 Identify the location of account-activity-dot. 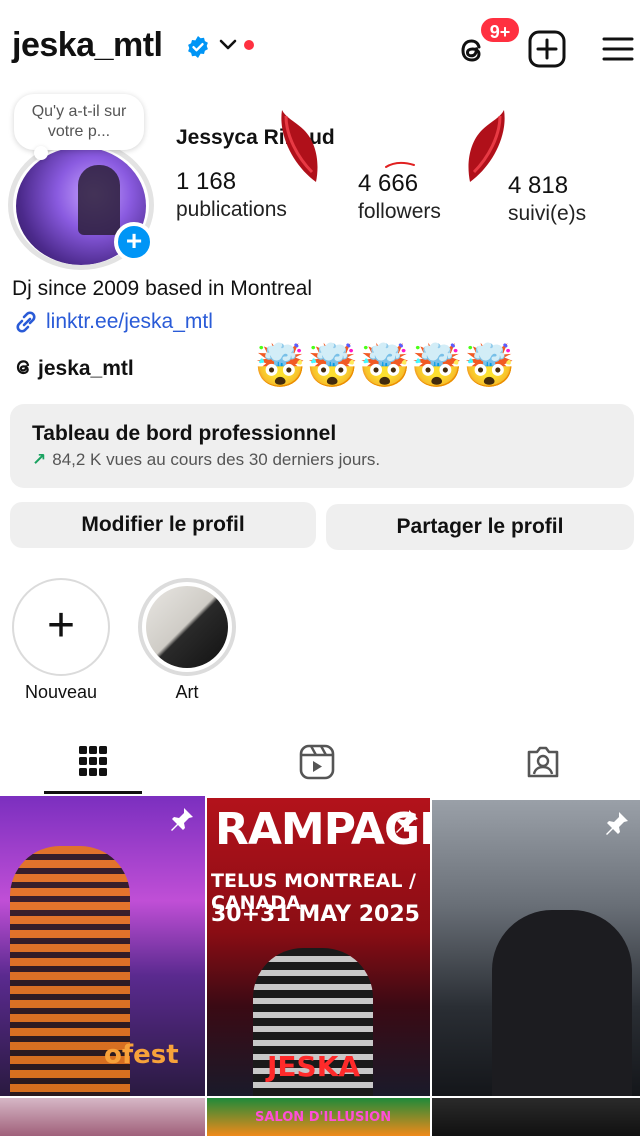
(249, 45).